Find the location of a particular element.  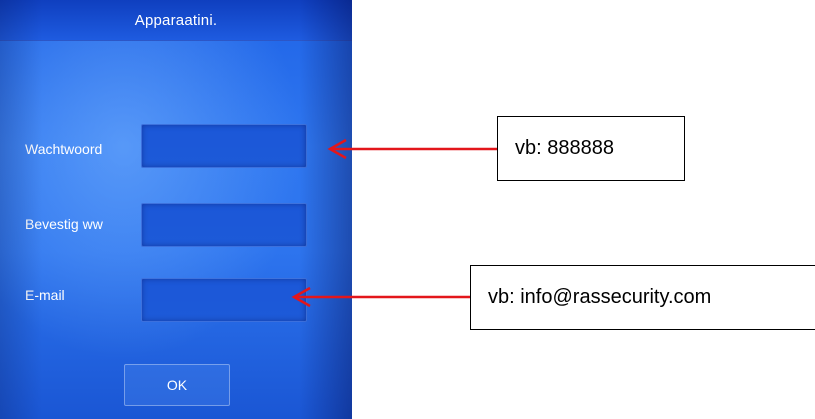

email-example-callout: vb: info@rassecurity.com is located at coordinates (642, 297).